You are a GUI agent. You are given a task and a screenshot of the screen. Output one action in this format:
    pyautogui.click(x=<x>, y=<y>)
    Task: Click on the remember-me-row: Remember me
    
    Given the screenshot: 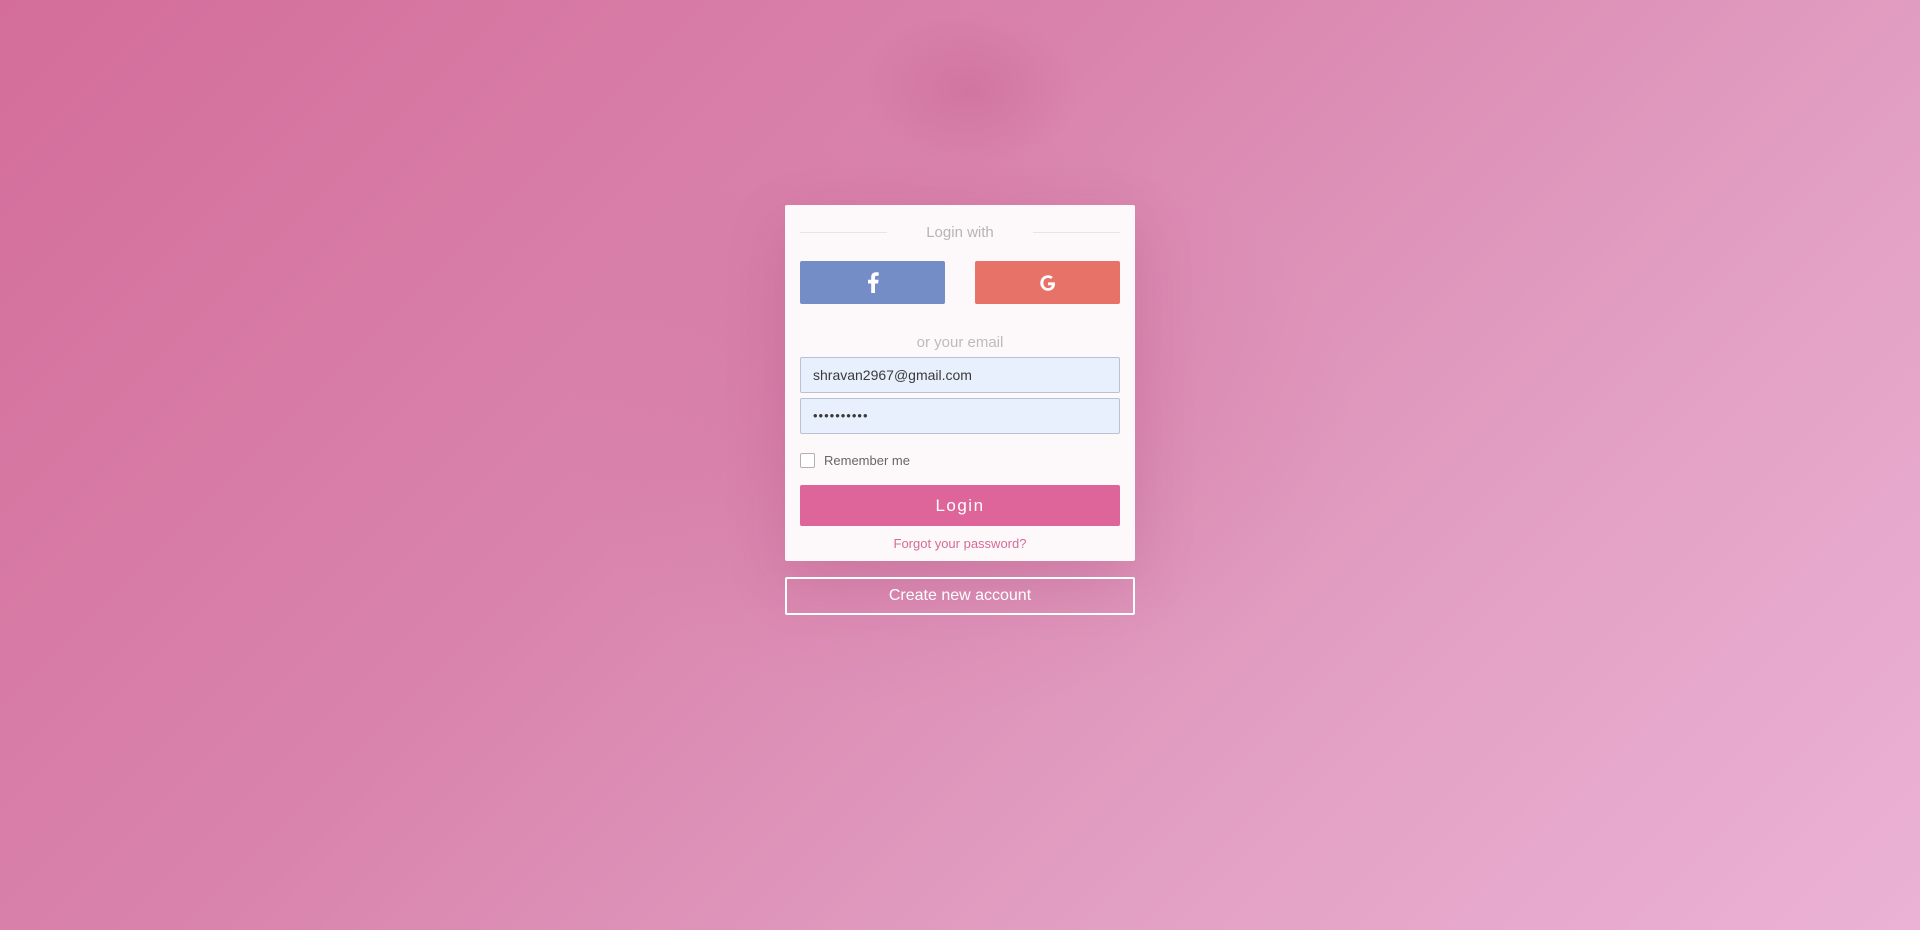 What is the action you would take?
    pyautogui.click(x=960, y=460)
    